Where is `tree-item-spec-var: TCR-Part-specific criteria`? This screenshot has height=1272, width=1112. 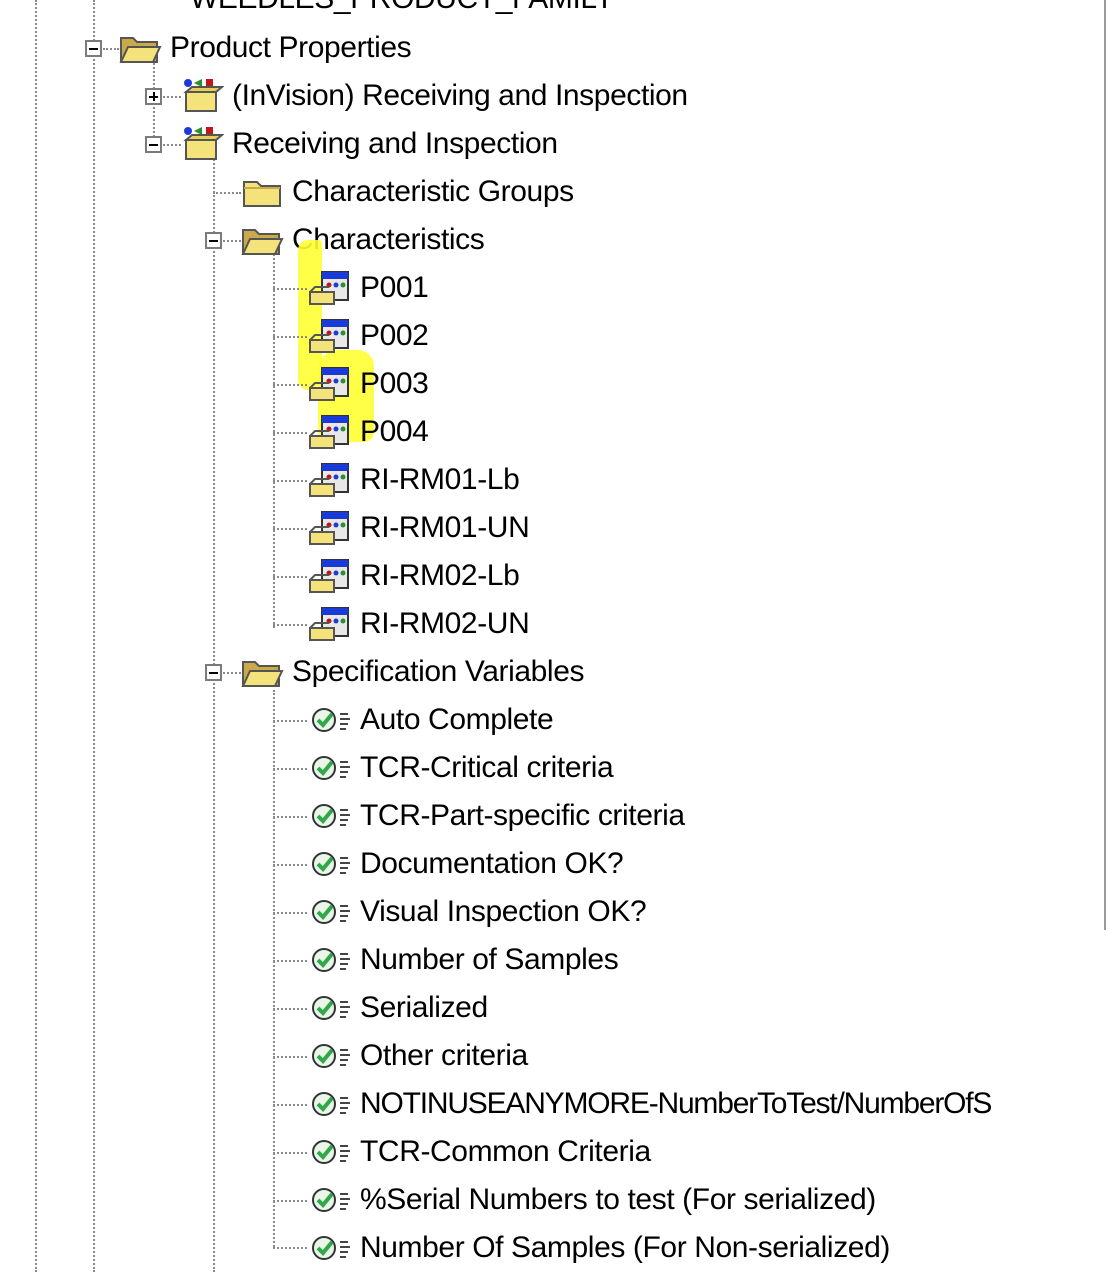 tree-item-spec-var: TCR-Part-specific criteria is located at coordinates (495, 816).